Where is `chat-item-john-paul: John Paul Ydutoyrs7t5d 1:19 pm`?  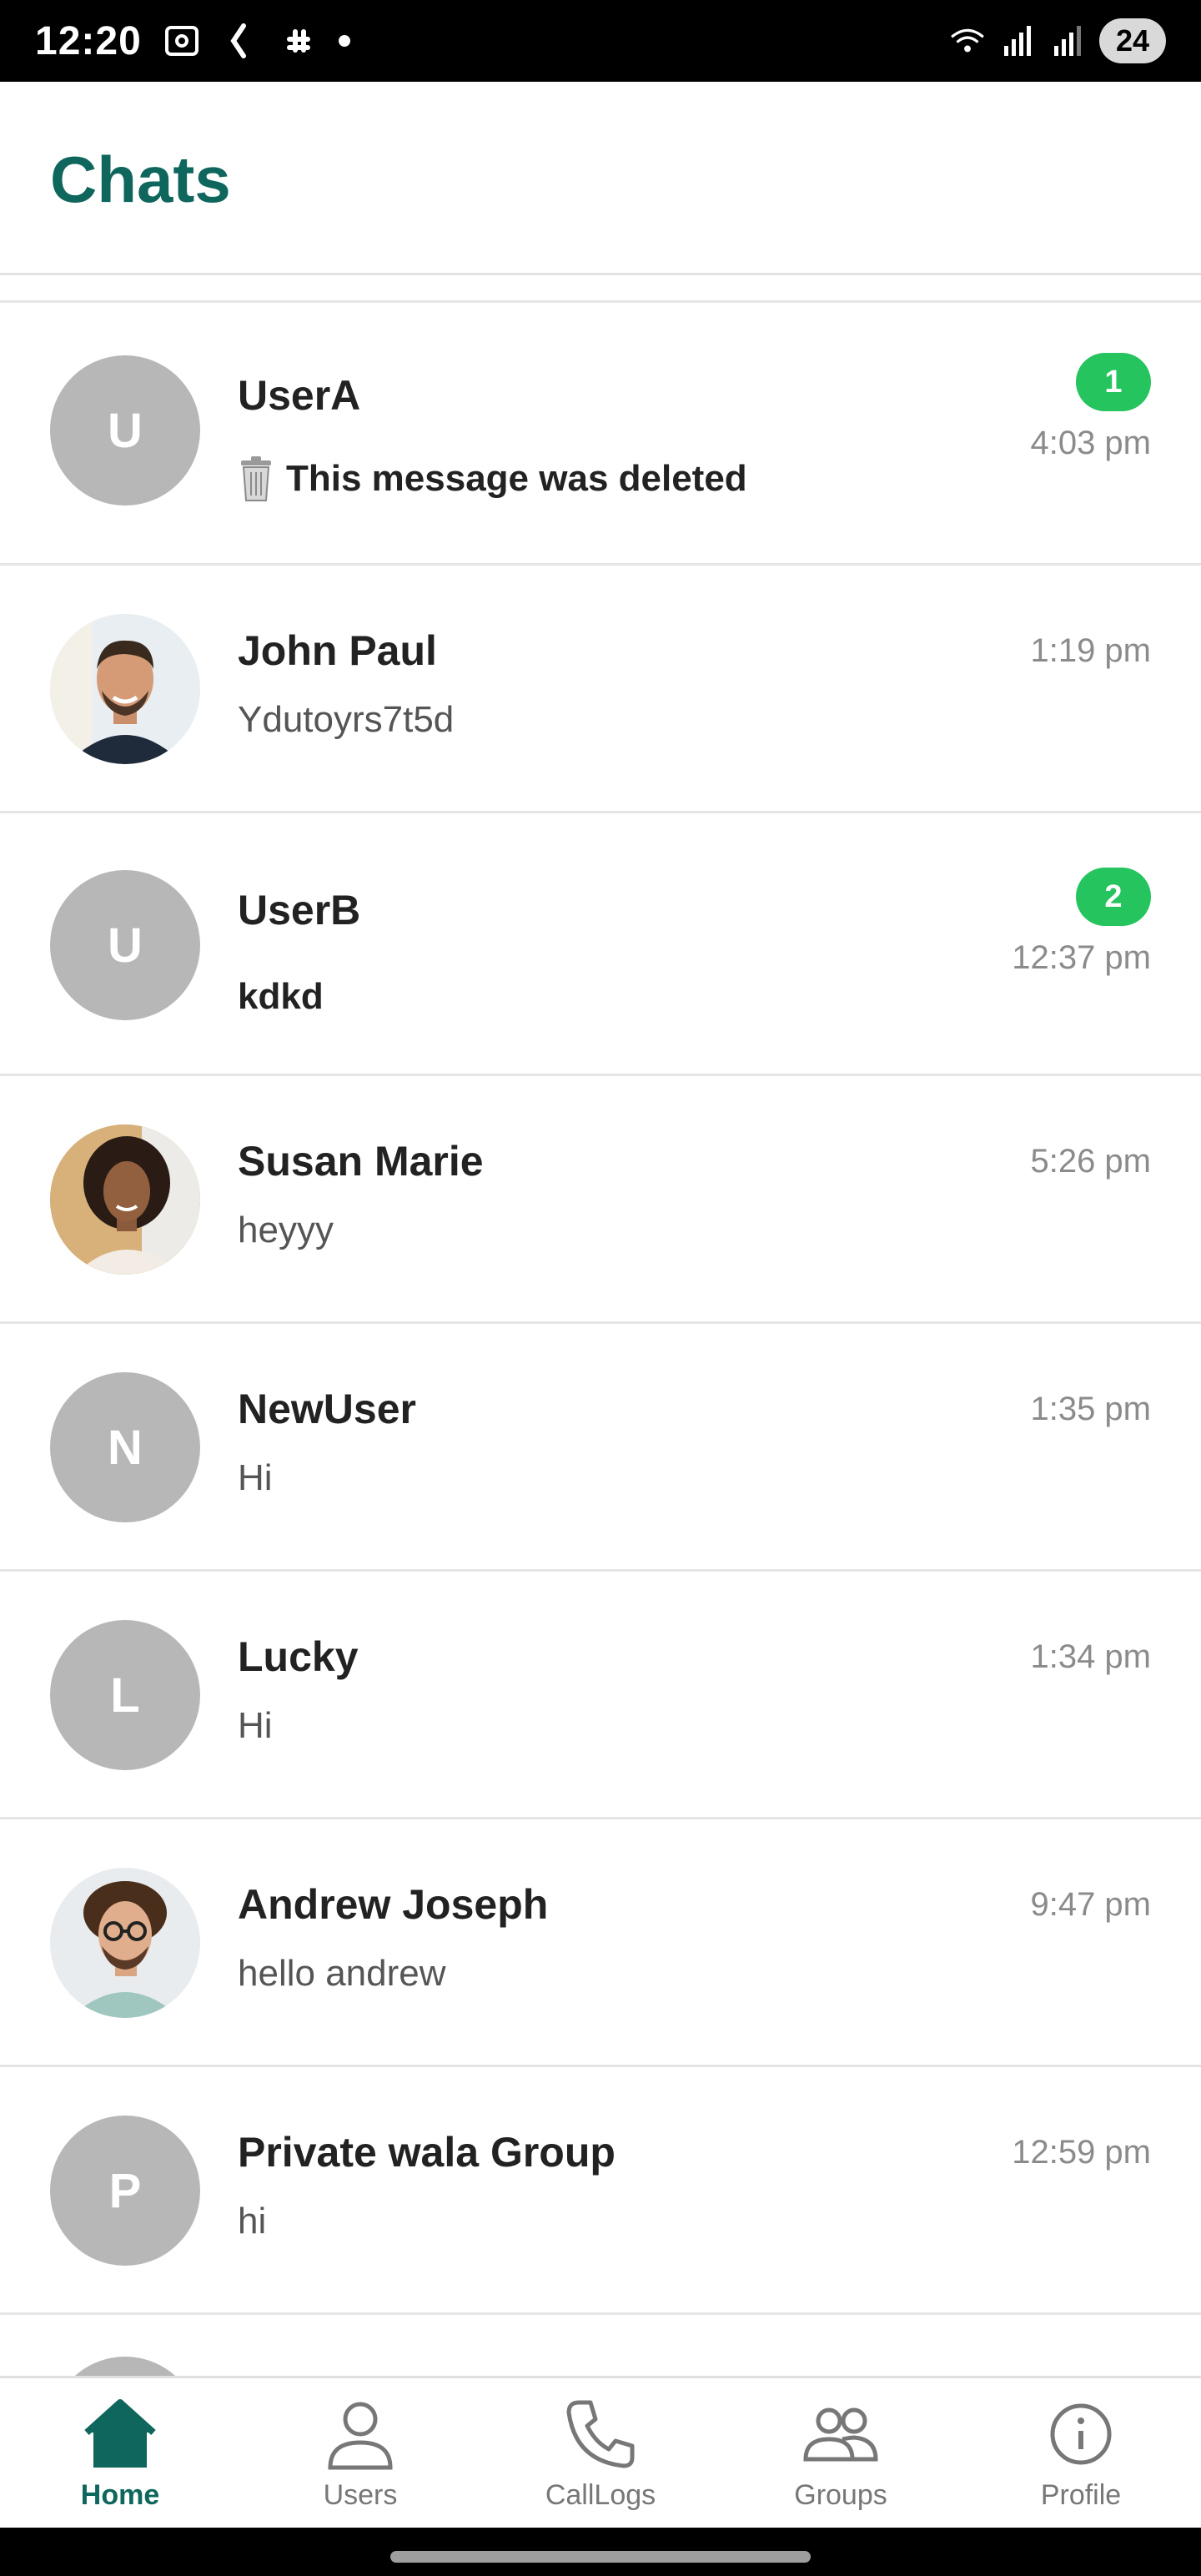 chat-item-john-paul: John Paul Ydutoyrs7t5d 1:19 pm is located at coordinates (601, 689).